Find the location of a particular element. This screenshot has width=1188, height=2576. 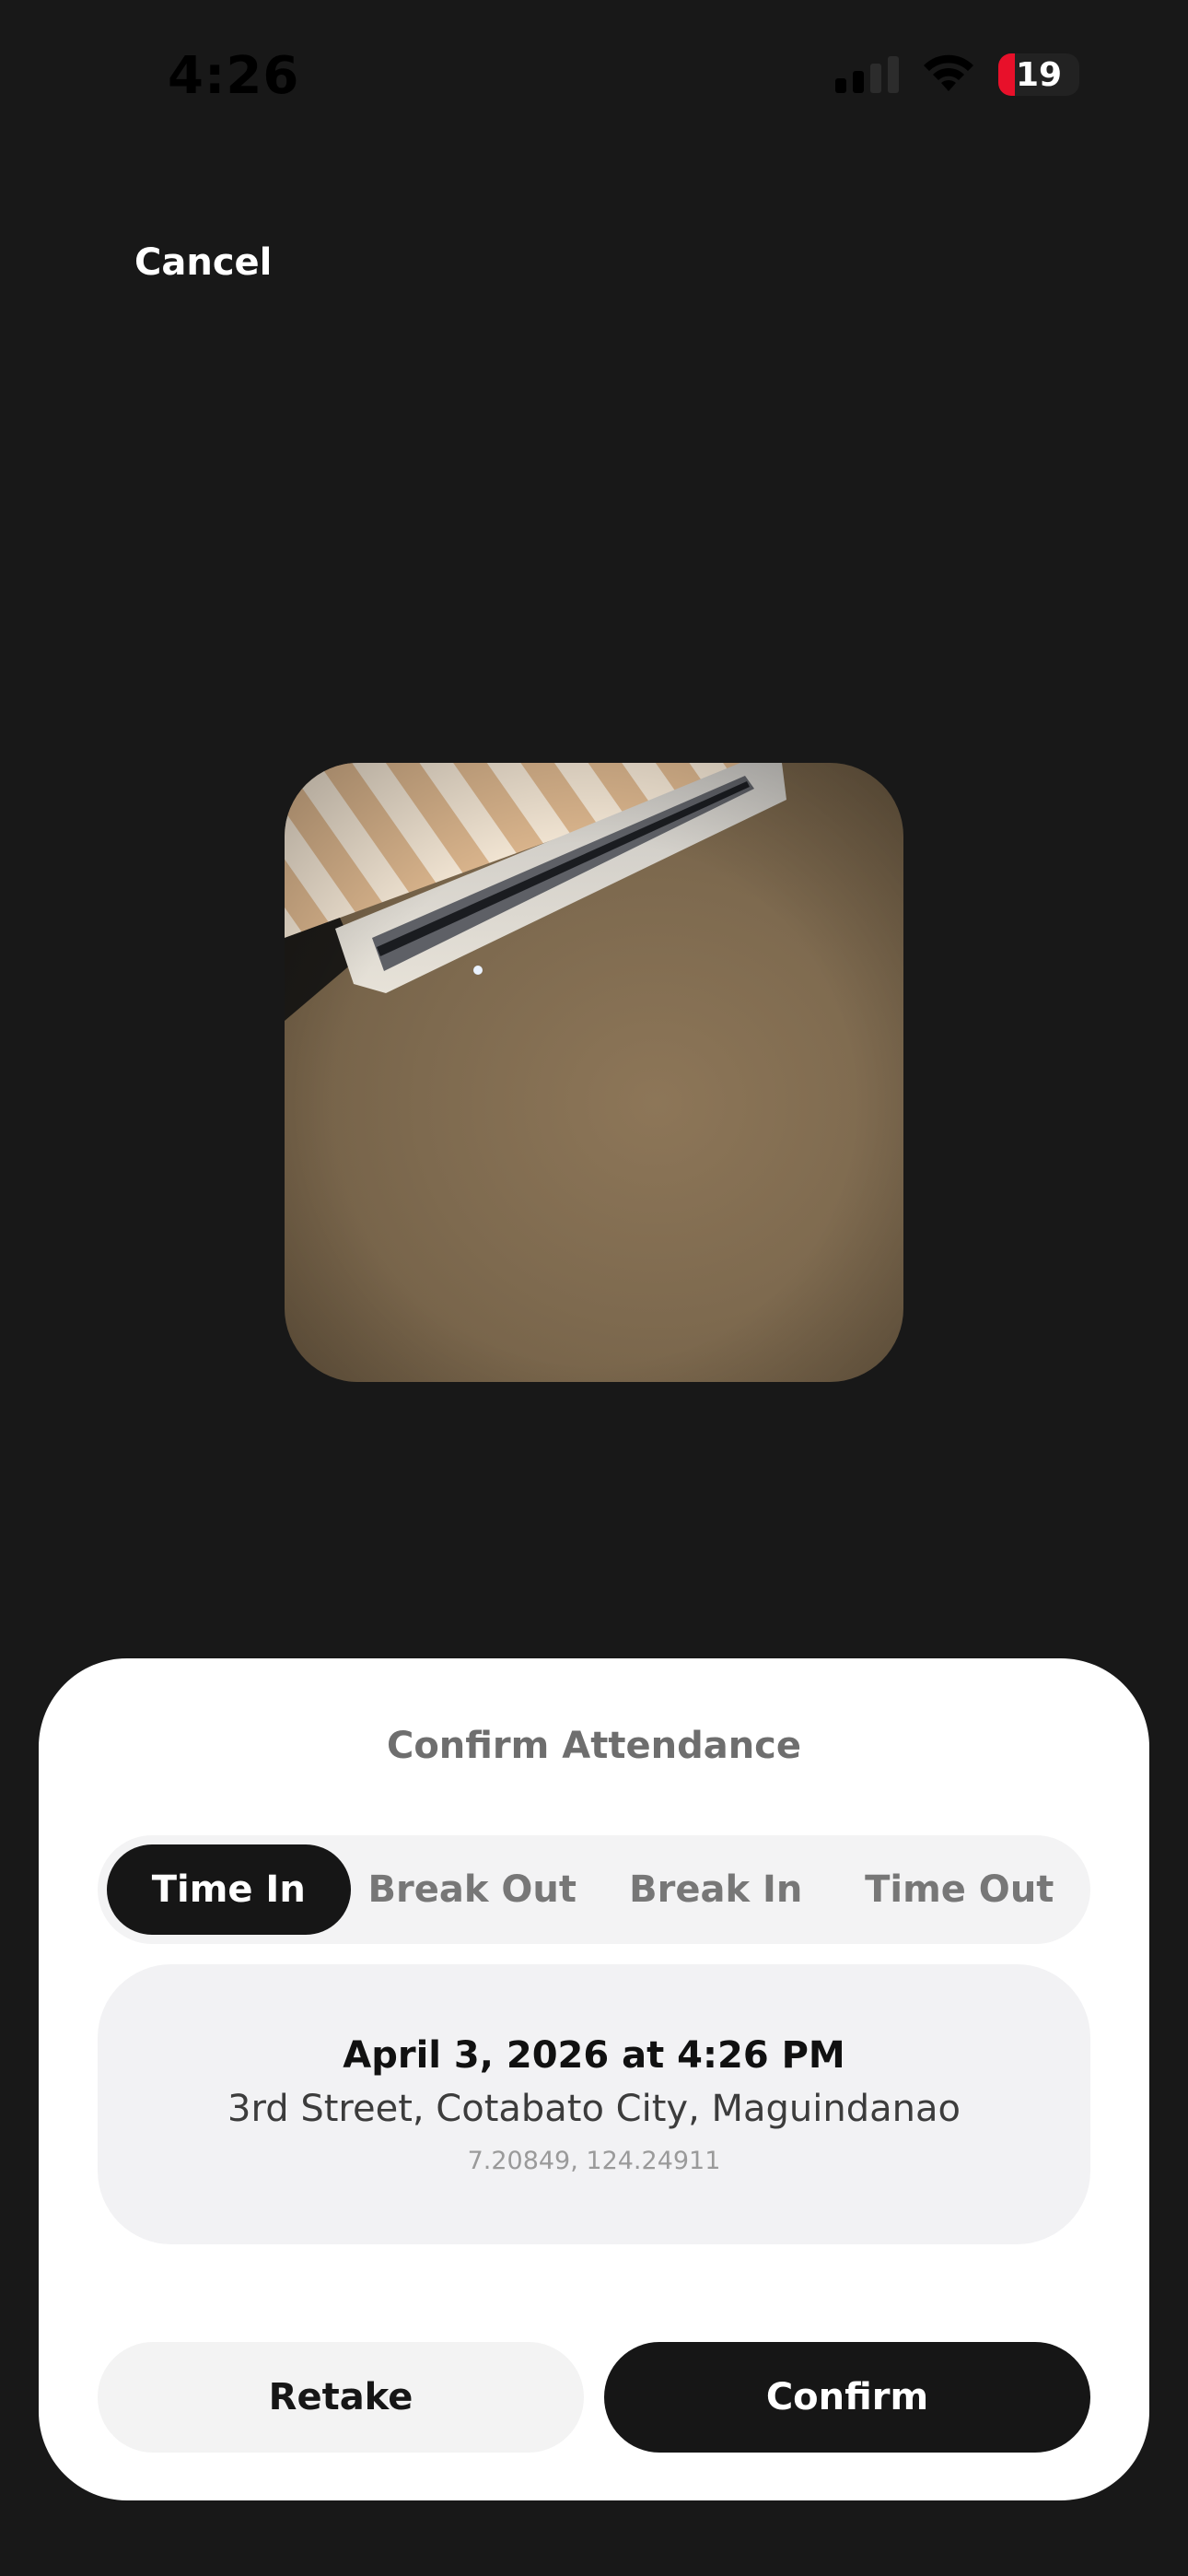

attendance-coordinates: 7.20849, 124.24911 is located at coordinates (594, 2161).